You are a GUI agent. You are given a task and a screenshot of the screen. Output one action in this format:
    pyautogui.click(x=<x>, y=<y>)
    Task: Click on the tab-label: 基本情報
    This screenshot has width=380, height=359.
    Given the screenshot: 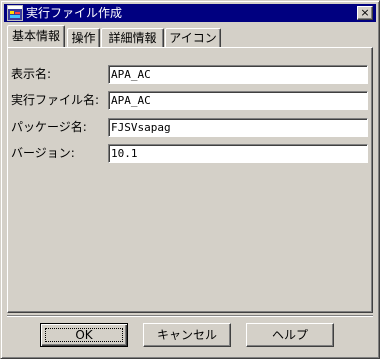 What is the action you would take?
    pyautogui.click(x=35, y=36)
    